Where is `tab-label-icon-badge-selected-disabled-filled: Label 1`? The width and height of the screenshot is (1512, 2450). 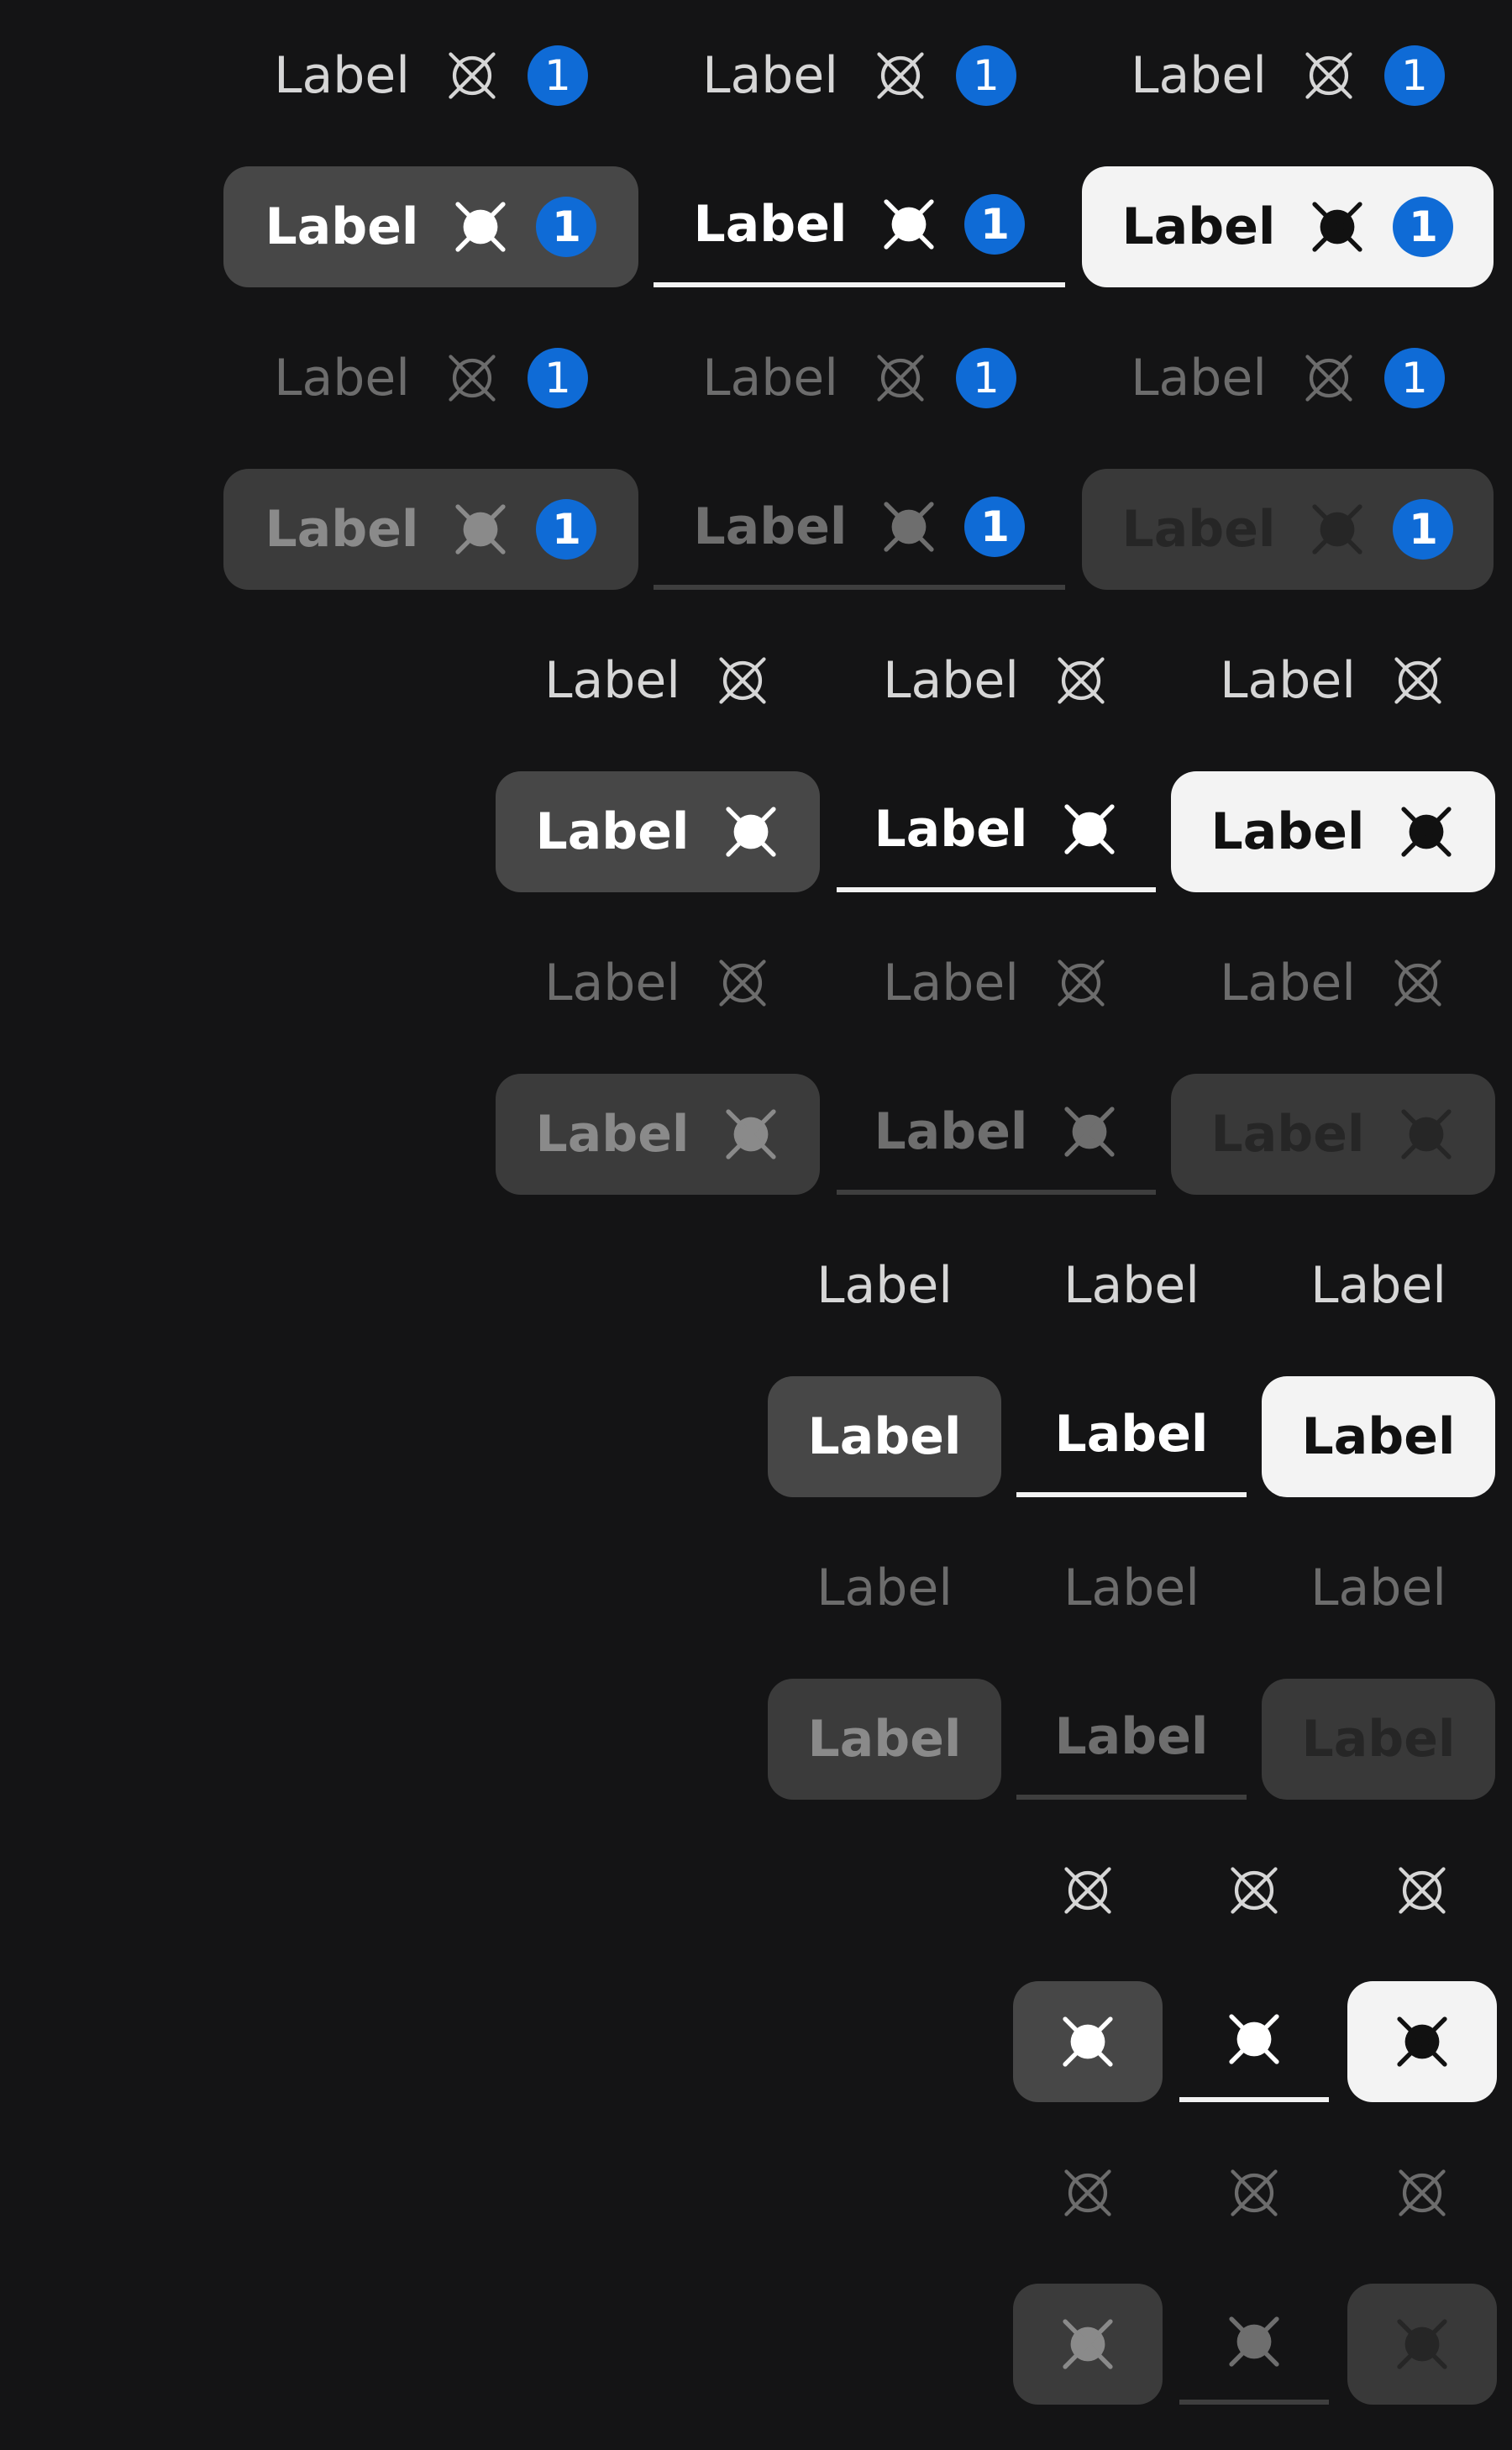
tab-label-icon-badge-selected-disabled-filled: Label 1 is located at coordinates (430, 529).